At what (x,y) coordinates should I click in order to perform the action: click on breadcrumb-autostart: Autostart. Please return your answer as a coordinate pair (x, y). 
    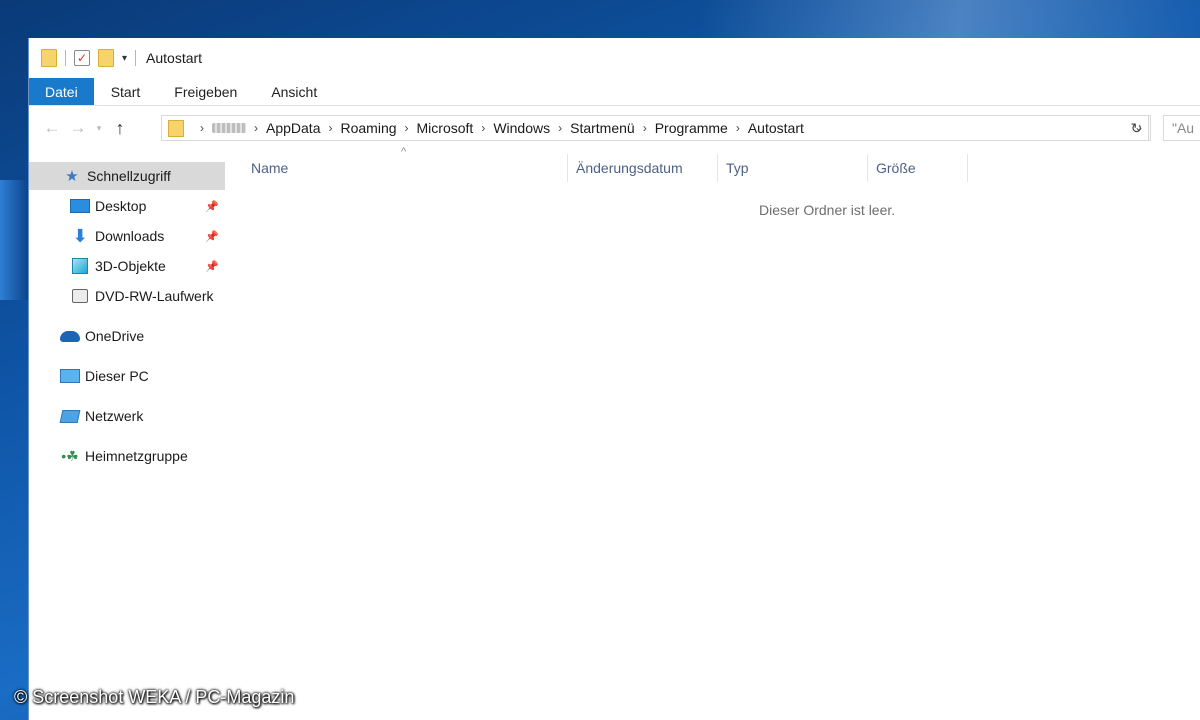
    Looking at the image, I should click on (776, 128).